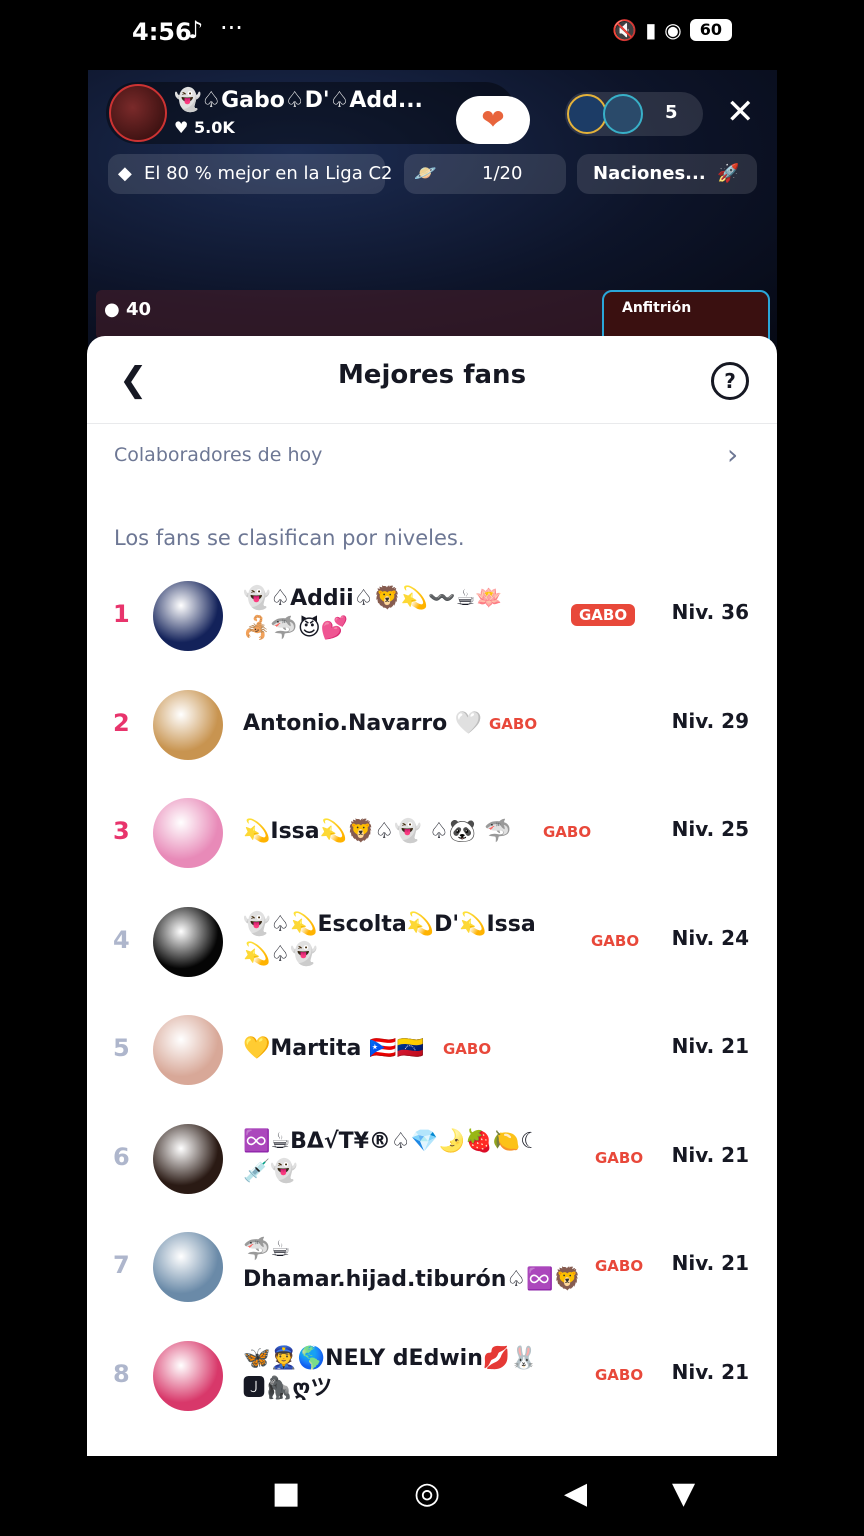  Describe the element at coordinates (231, 28) in the screenshot. I see `more-notifications-icon: ···` at that location.